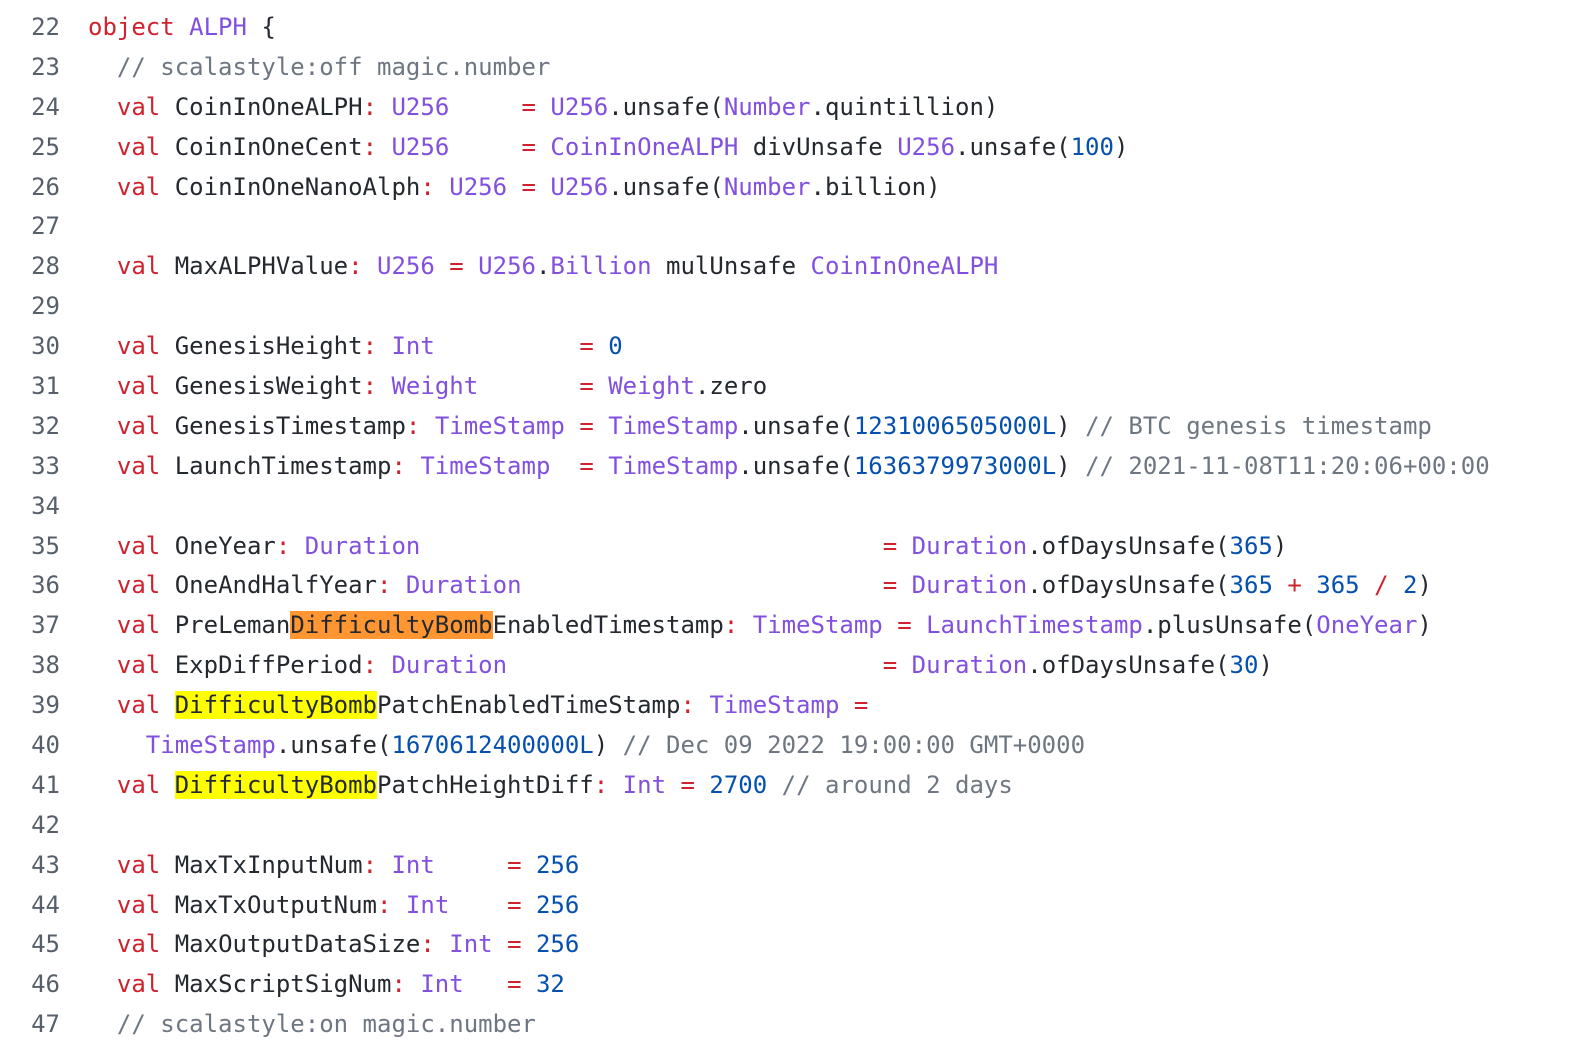  Describe the element at coordinates (767, 186) in the screenshot. I see `type-token: Number` at that location.